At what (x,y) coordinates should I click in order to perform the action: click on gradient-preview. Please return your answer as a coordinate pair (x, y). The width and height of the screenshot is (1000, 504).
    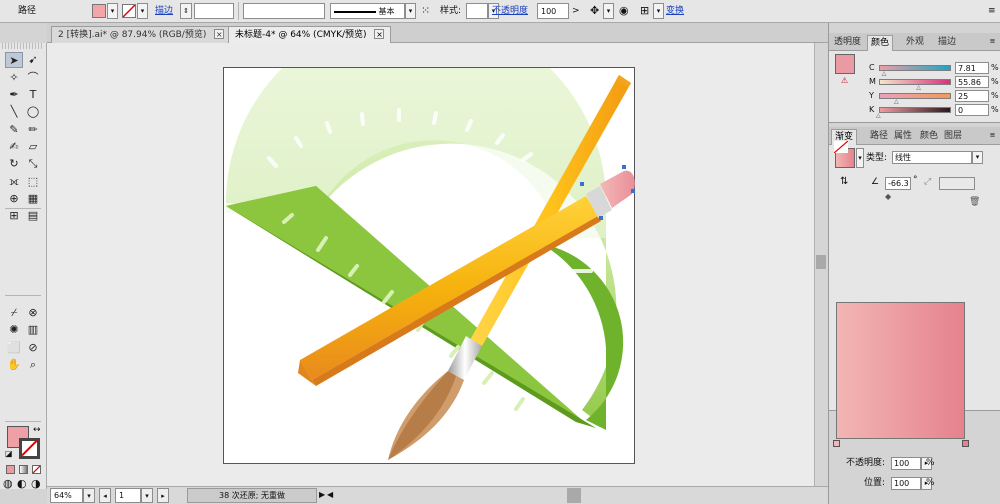
    Looking at the image, I should click on (900, 370).